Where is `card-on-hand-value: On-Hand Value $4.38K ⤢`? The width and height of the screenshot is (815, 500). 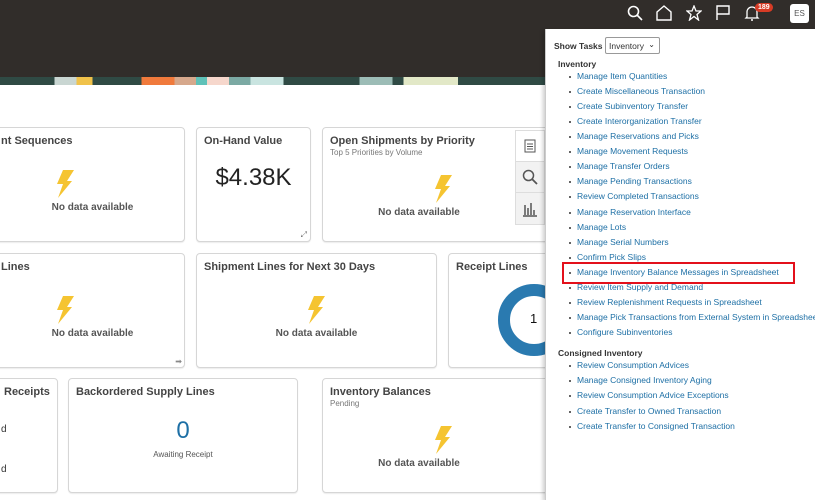
card-on-hand-value: On-Hand Value $4.38K ⤢ is located at coordinates (253, 184).